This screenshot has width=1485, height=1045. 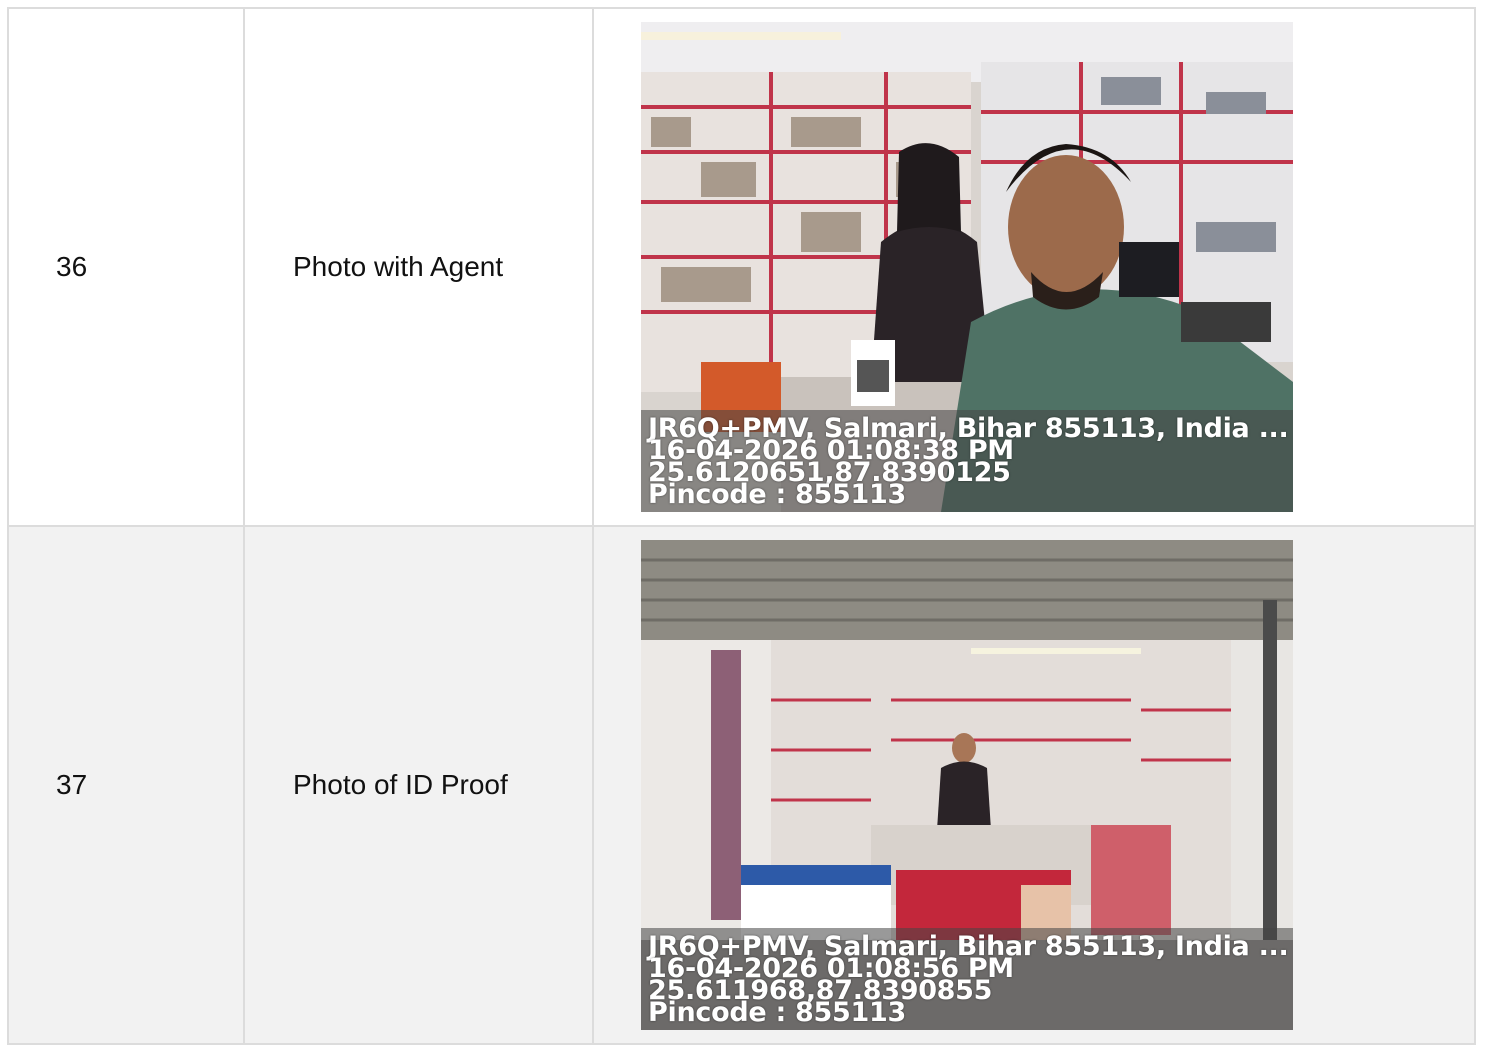 I want to click on row-number: 36, so click(x=127, y=267).